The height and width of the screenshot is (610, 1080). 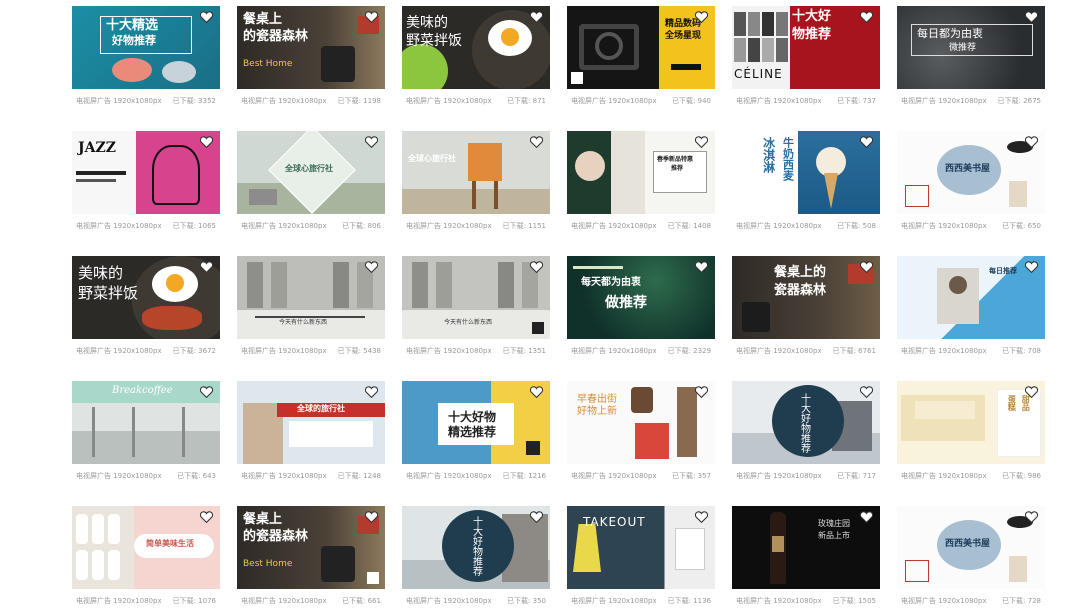 I want to click on thumb-title-line: 西西美书屋, so click(x=968, y=169).